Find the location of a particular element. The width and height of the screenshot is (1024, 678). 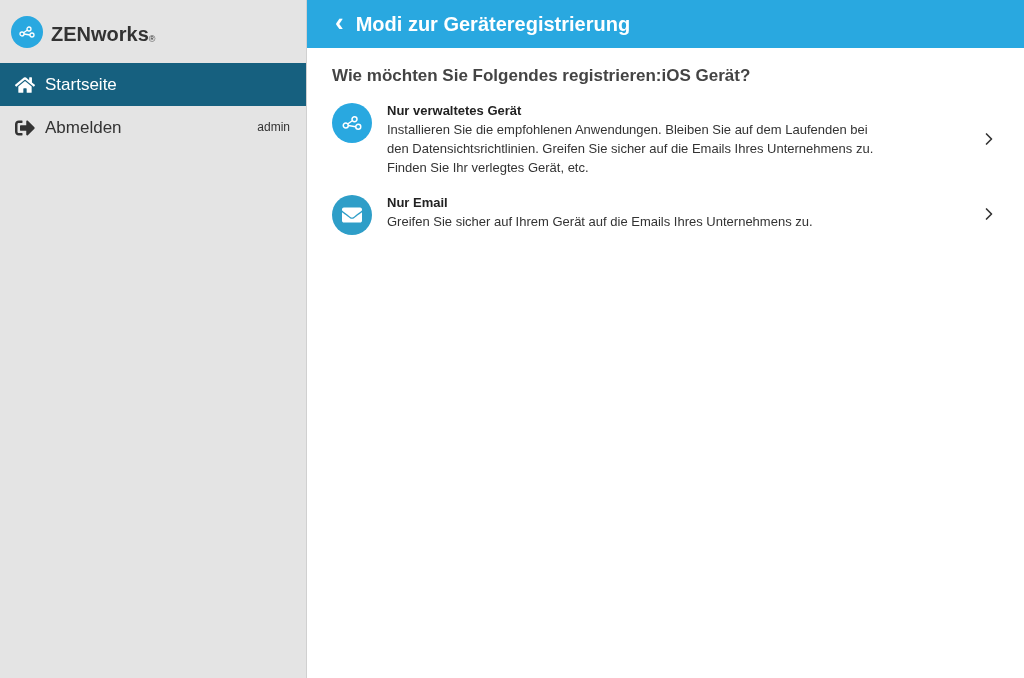

nav-label: Abmelden is located at coordinates (84, 127).